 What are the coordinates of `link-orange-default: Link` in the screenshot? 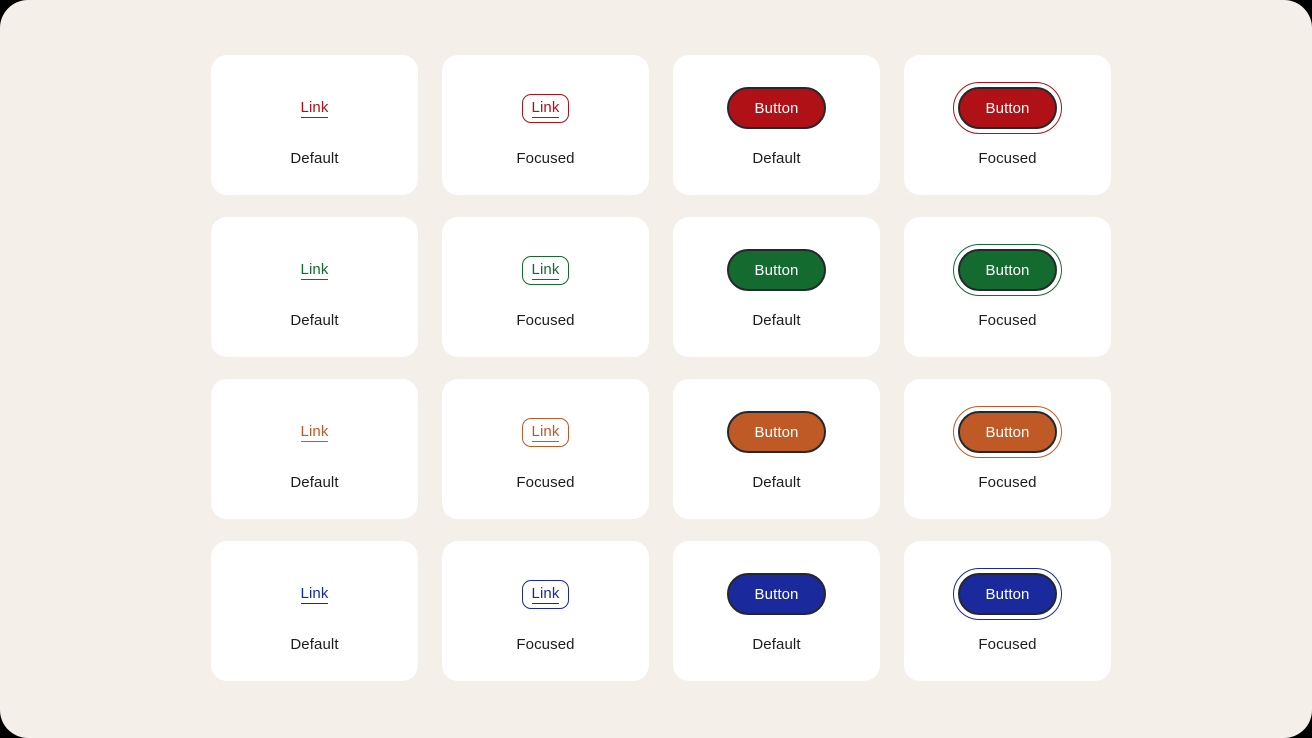 It's located at (314, 433).